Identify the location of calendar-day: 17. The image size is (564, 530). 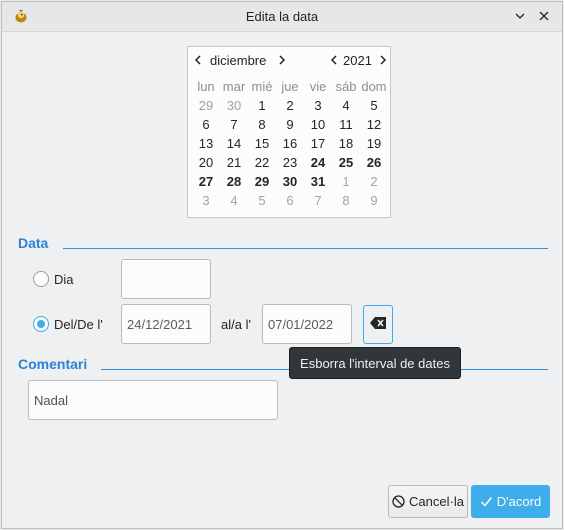
(318, 143).